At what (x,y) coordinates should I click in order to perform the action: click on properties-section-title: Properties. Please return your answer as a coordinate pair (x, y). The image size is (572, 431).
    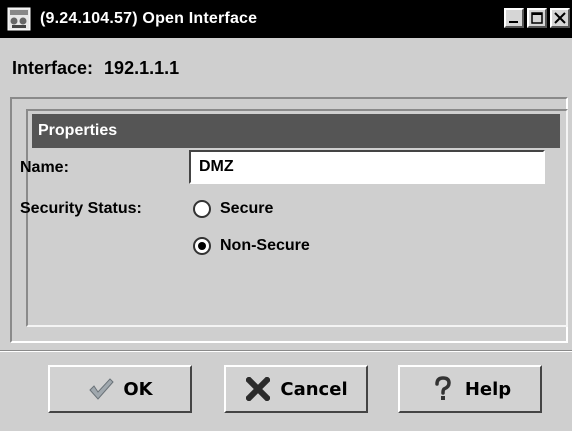
    Looking at the image, I should click on (296, 131).